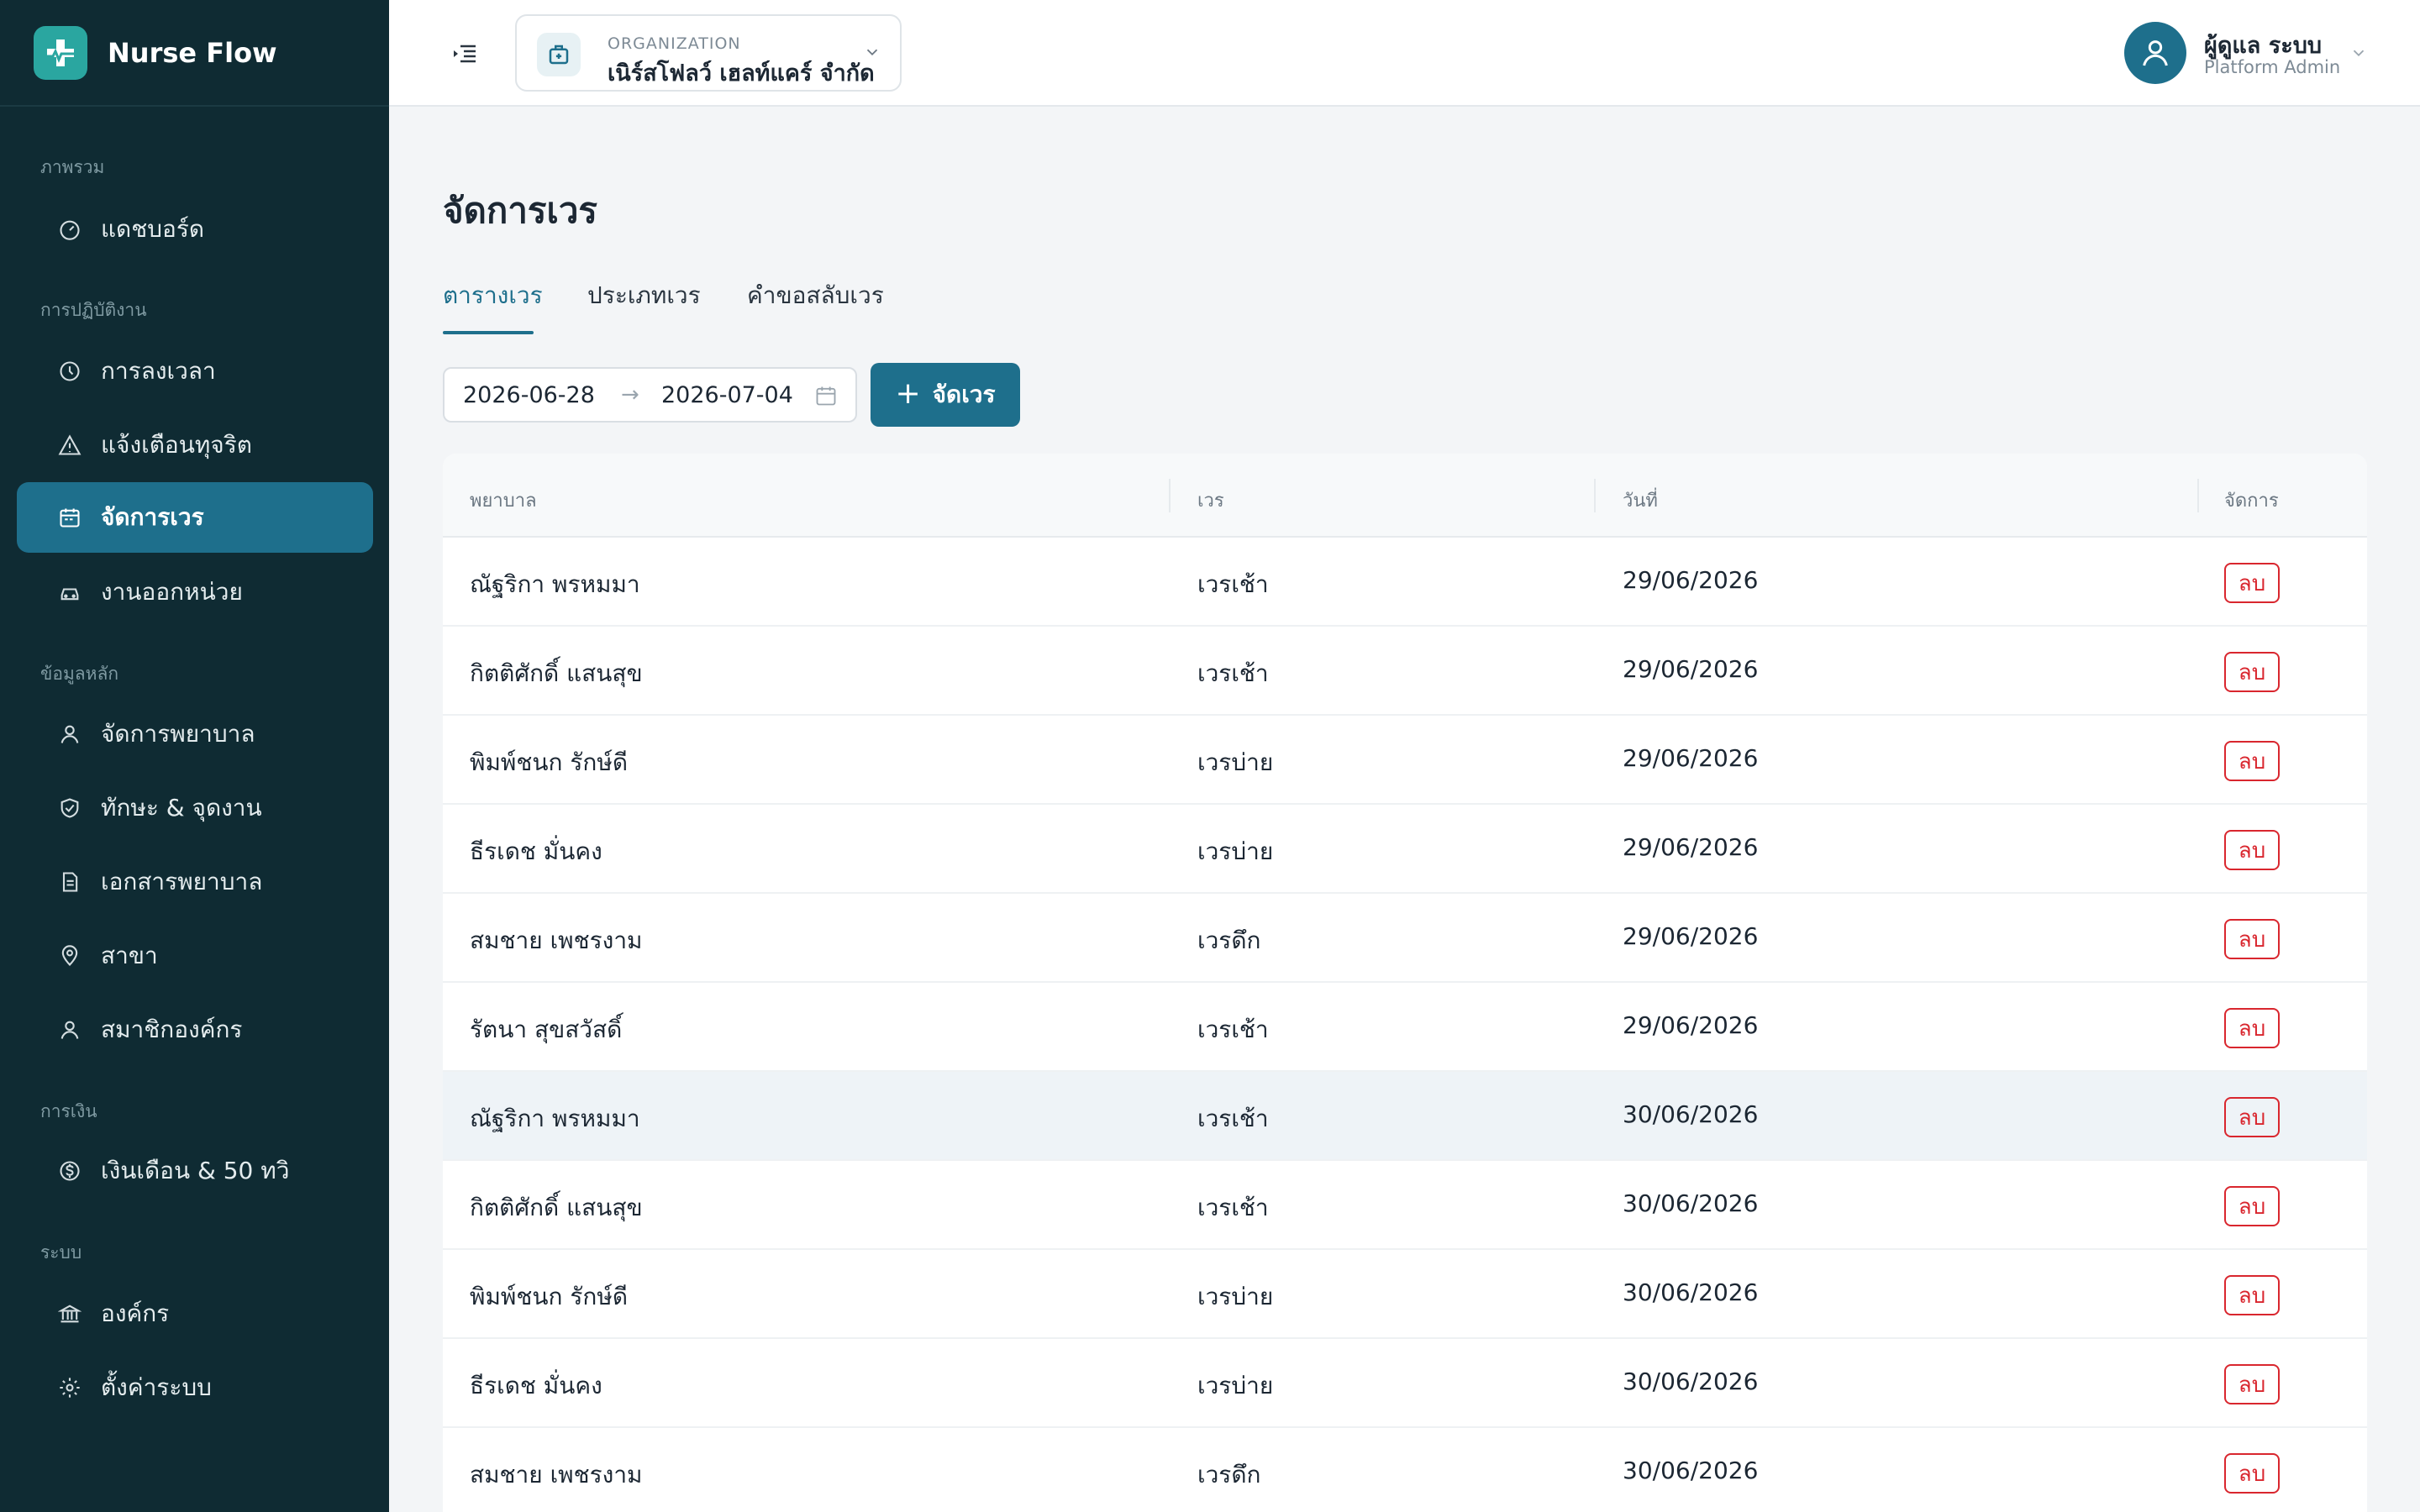 The image size is (2420, 1512). Describe the element at coordinates (674, 43) in the screenshot. I see `org-label: ORGANIZATION` at that location.